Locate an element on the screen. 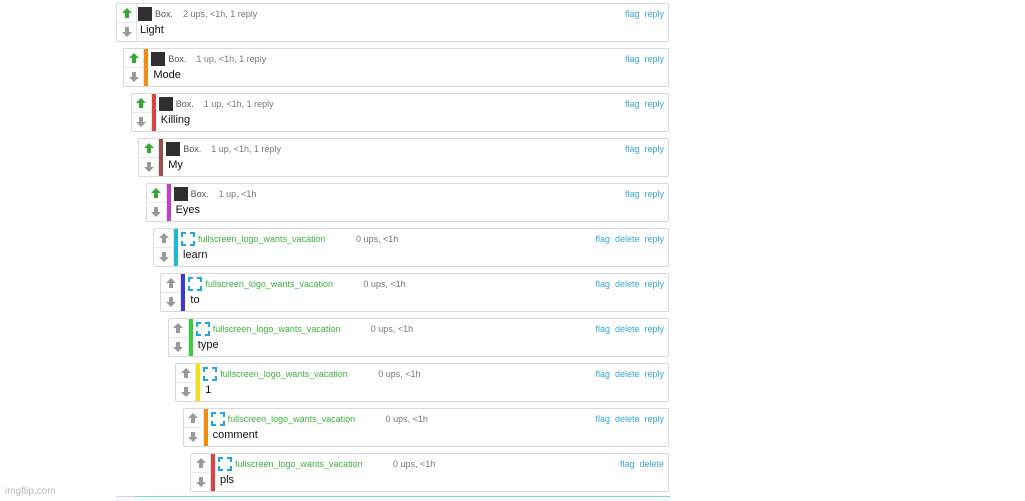 This screenshot has height=501, width=1025. comment-text: Light is located at coordinates (152, 30).